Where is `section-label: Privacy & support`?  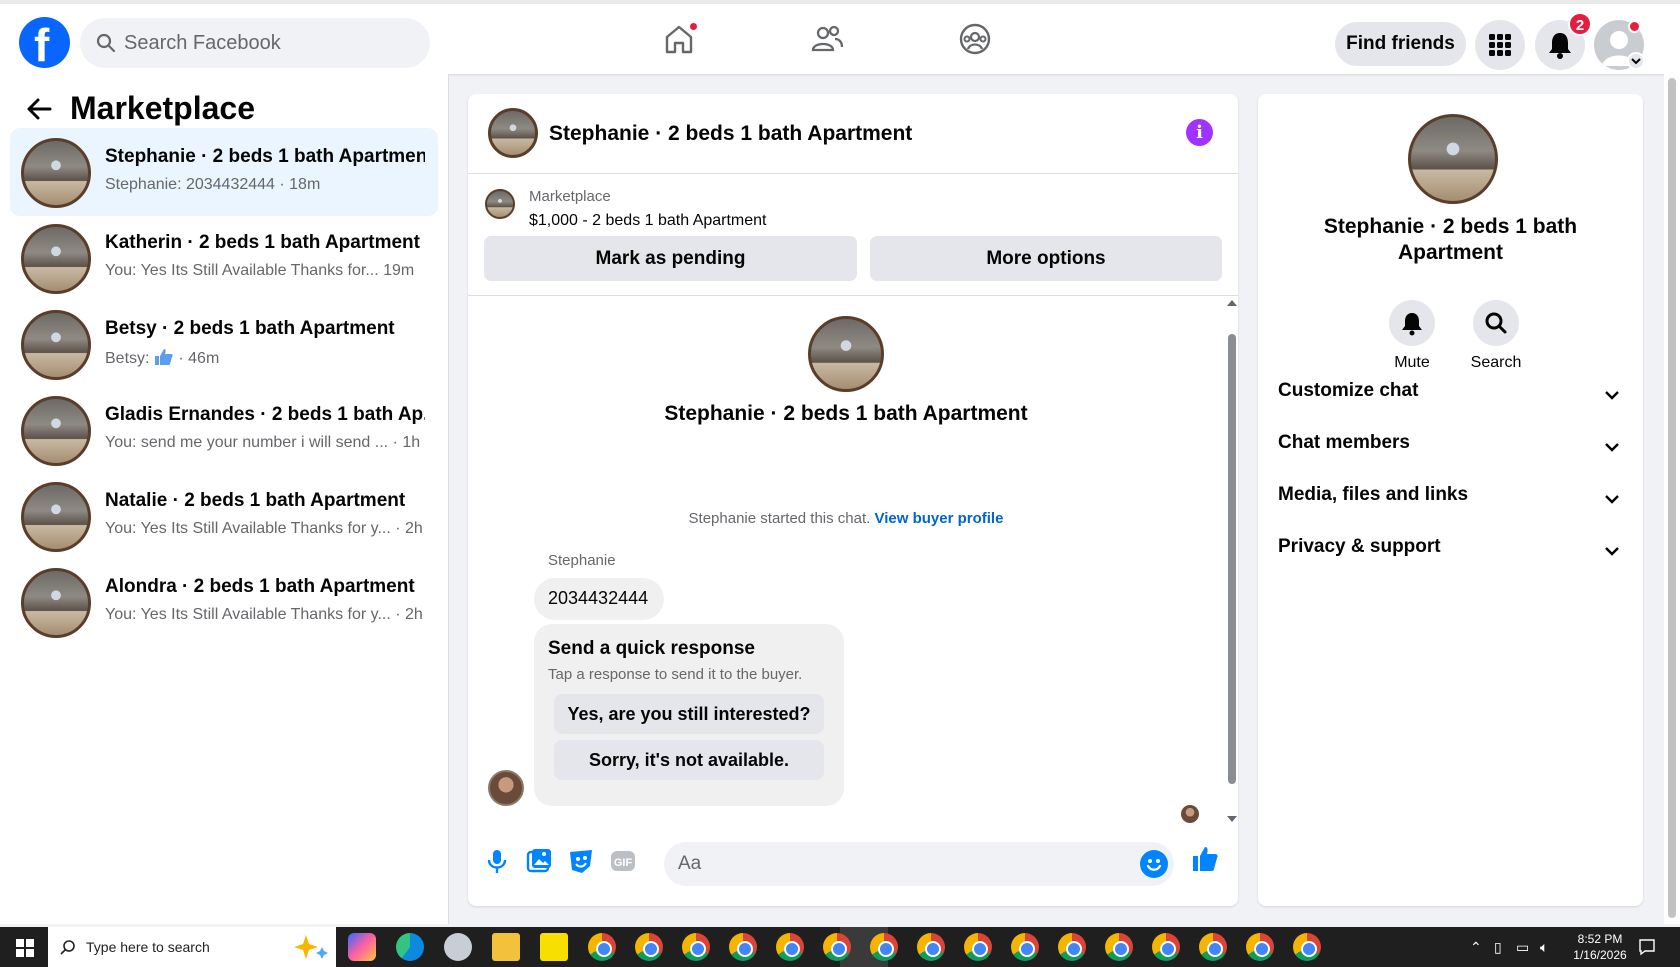
section-label: Privacy & support is located at coordinates (1359, 546).